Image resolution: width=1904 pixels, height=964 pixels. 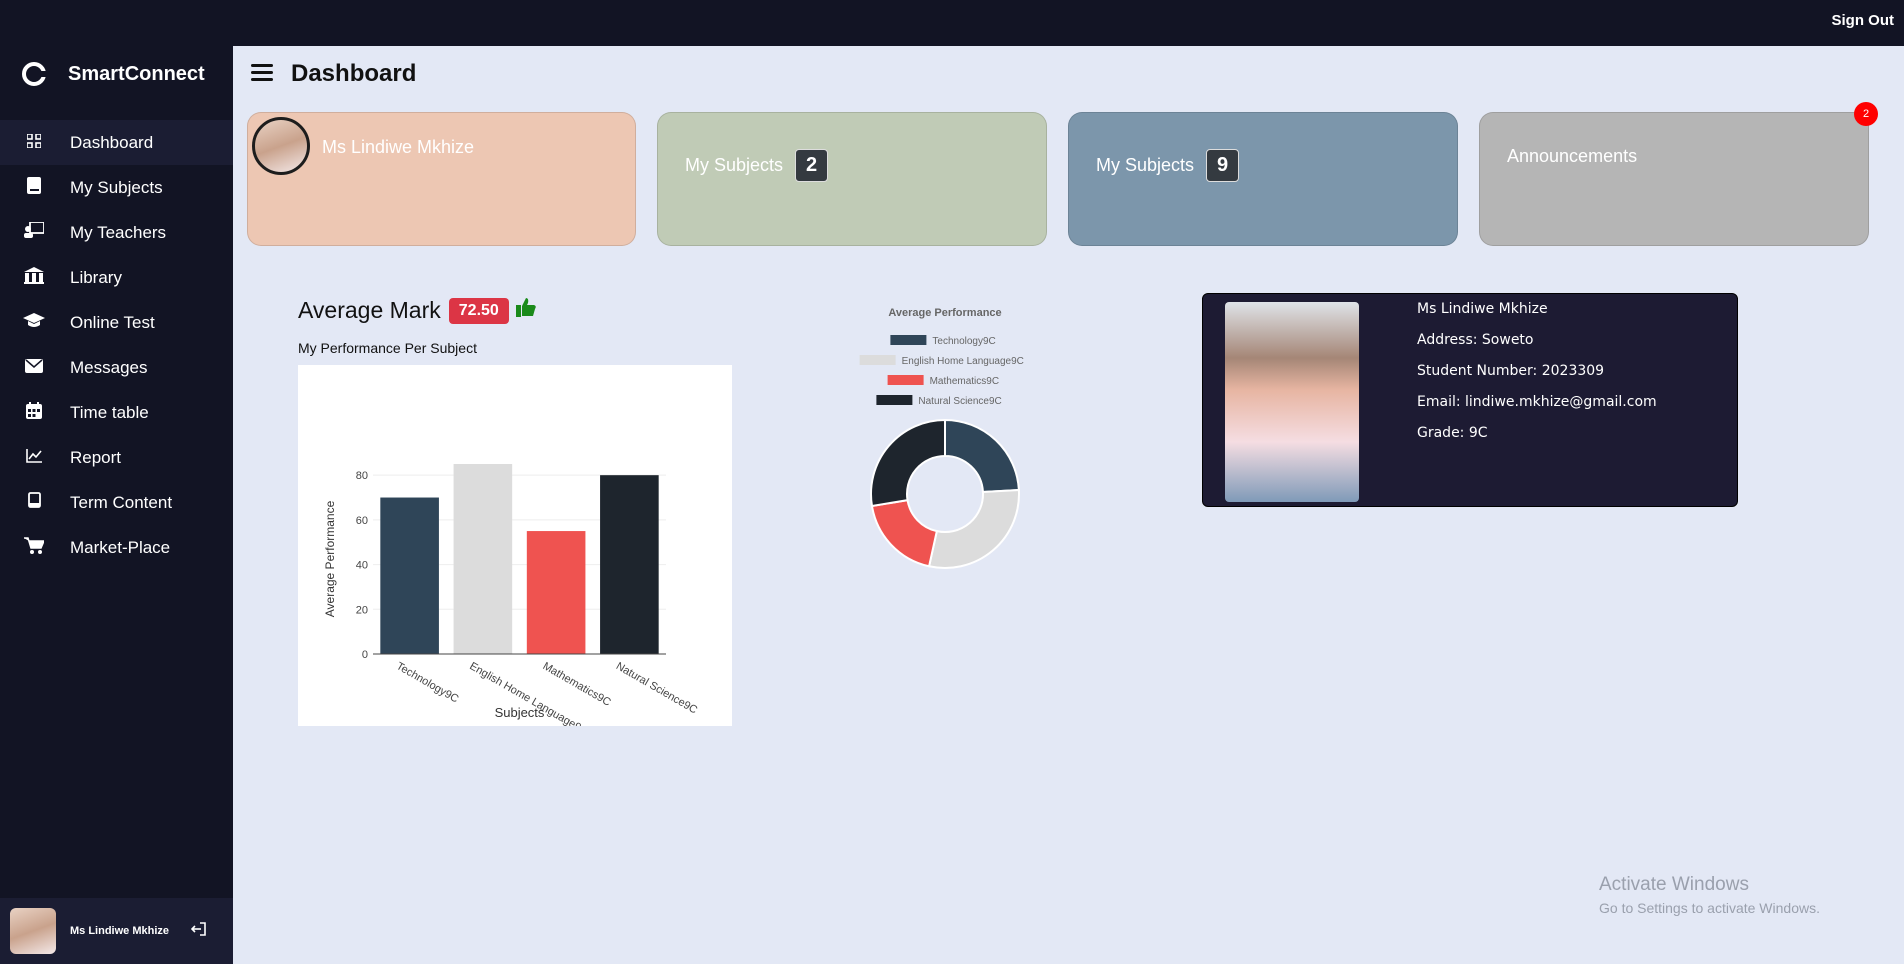 I want to click on sidebar-item-label: Term Content, so click(x=121, y=502).